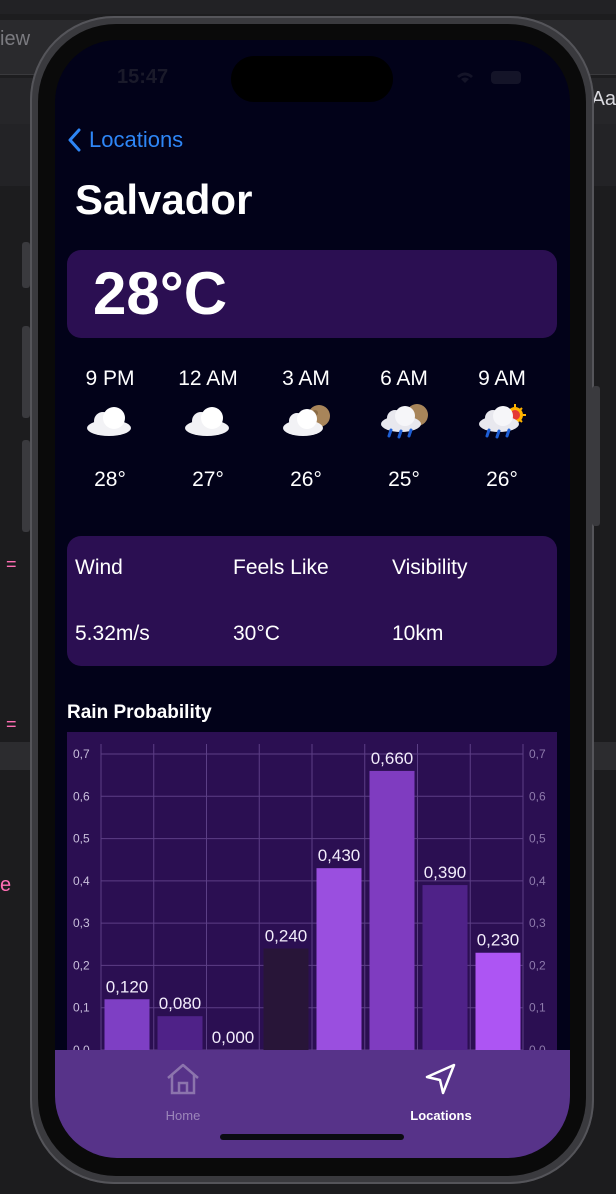 The width and height of the screenshot is (616, 1194). I want to click on power-button, so click(596, 456).